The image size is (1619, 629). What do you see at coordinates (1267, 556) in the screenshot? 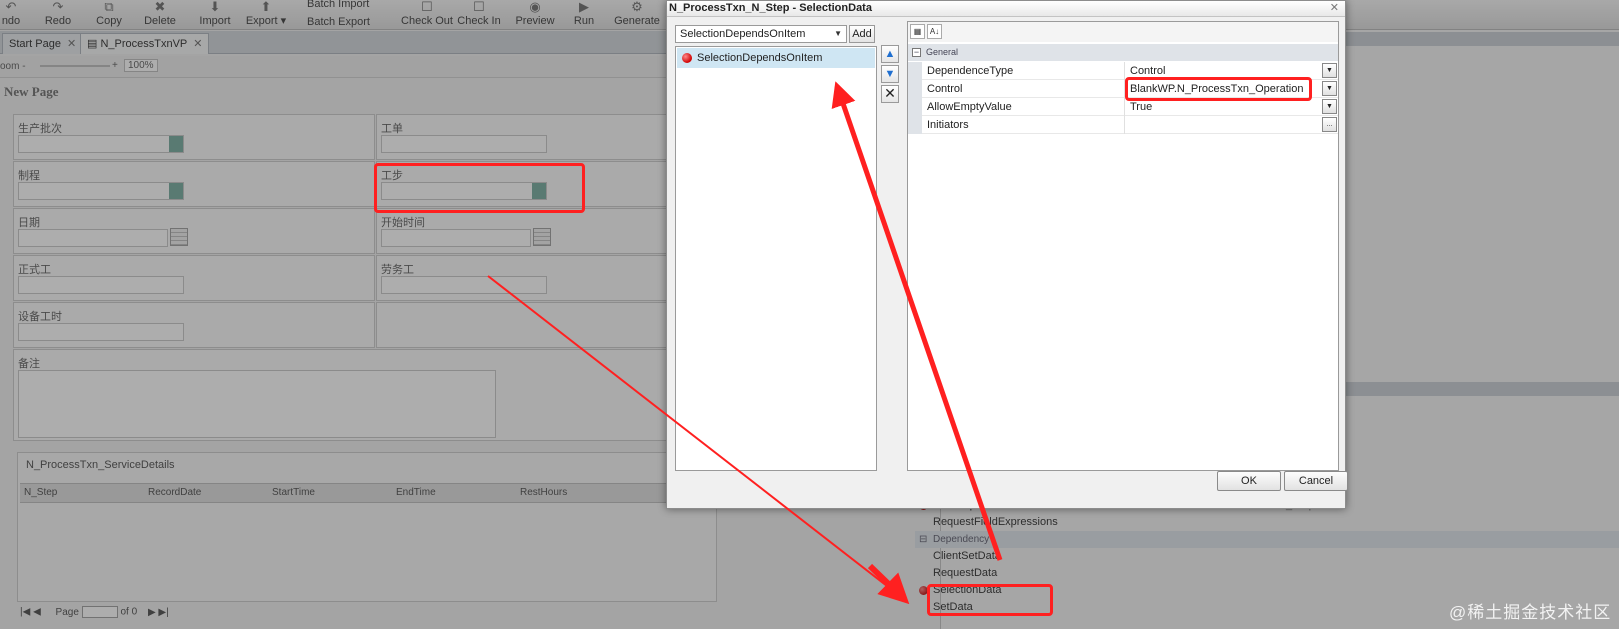
I see `property-row: ClientSetData` at bounding box center [1267, 556].